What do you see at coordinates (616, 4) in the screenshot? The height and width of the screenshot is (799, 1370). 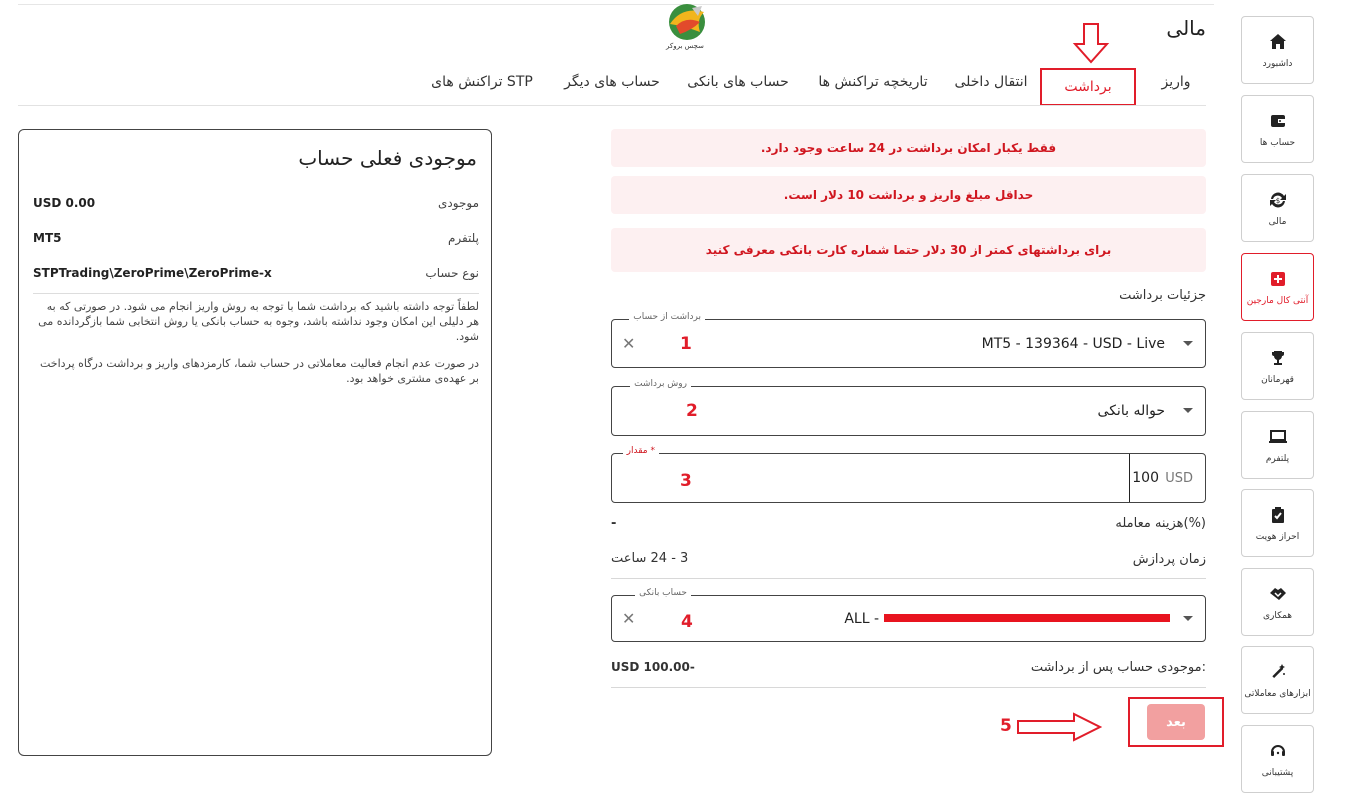 I see `top-divider` at bounding box center [616, 4].